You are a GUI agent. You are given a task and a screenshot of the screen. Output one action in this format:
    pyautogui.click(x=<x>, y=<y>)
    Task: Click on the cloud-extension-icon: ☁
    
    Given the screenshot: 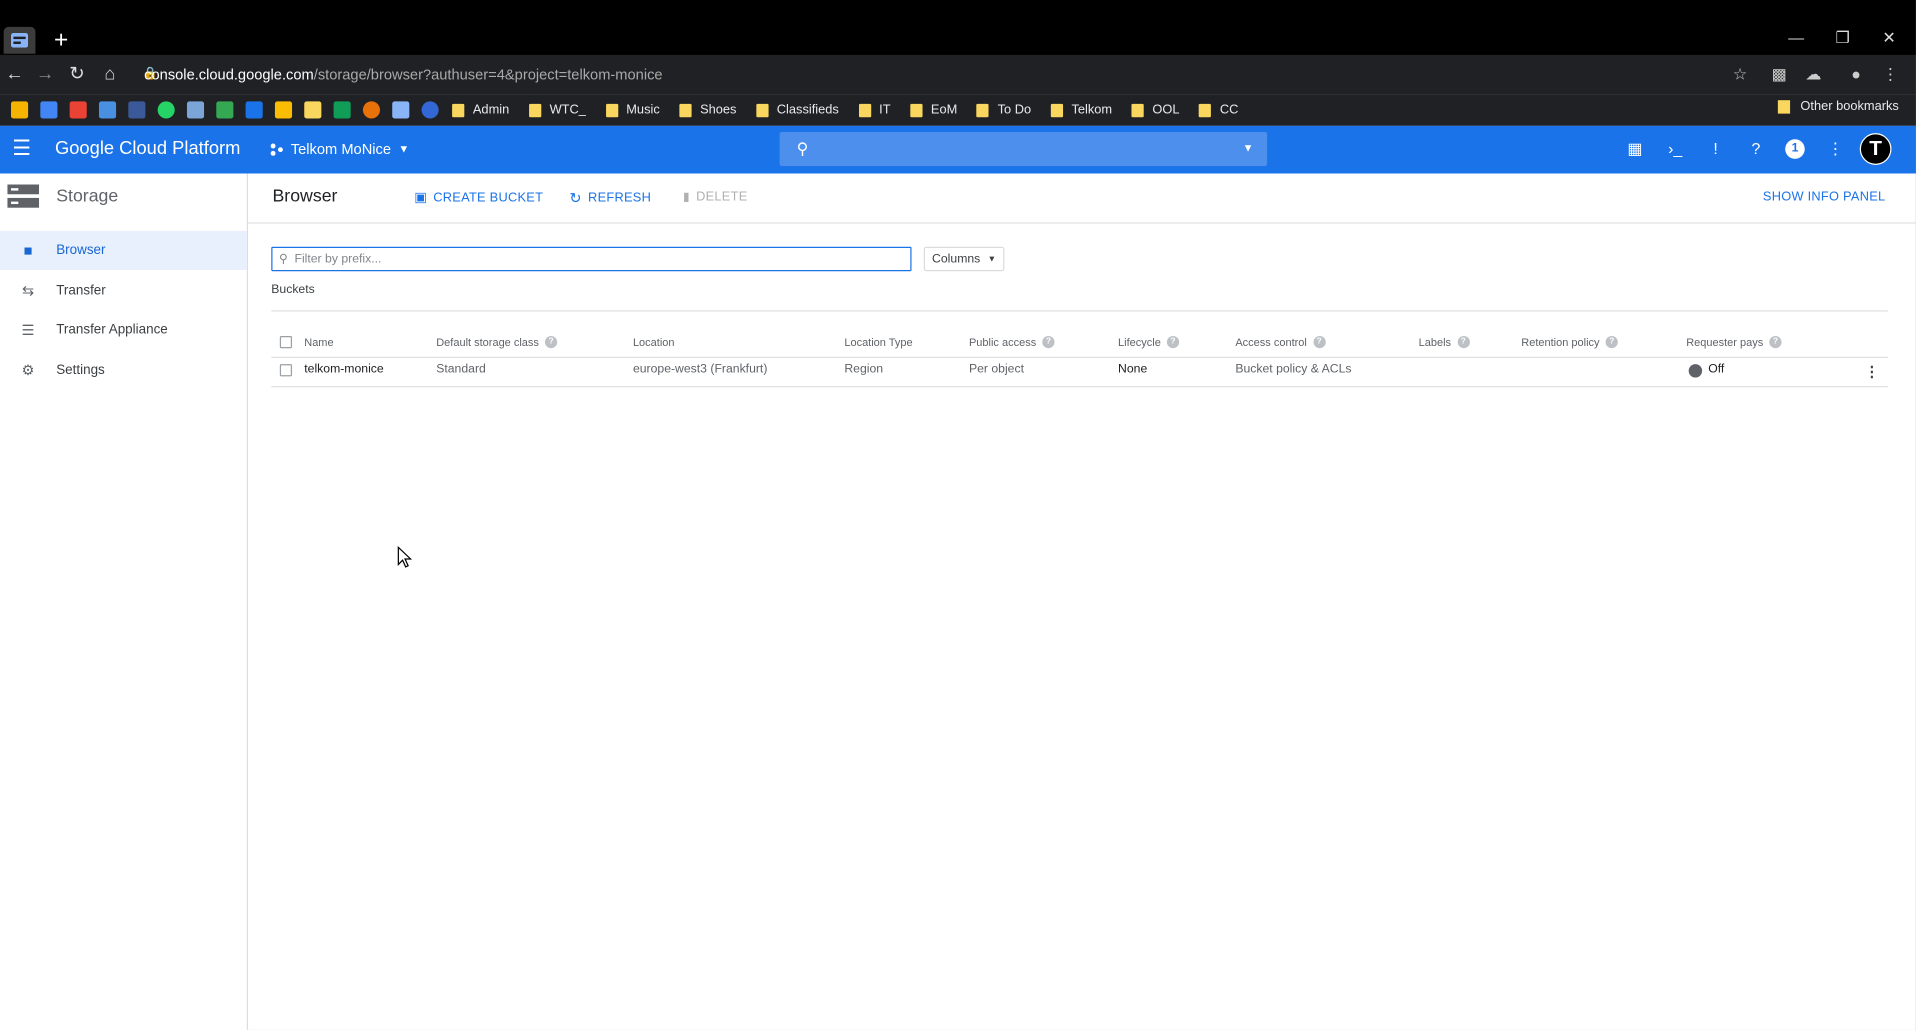 What is the action you would take?
    pyautogui.click(x=1813, y=75)
    